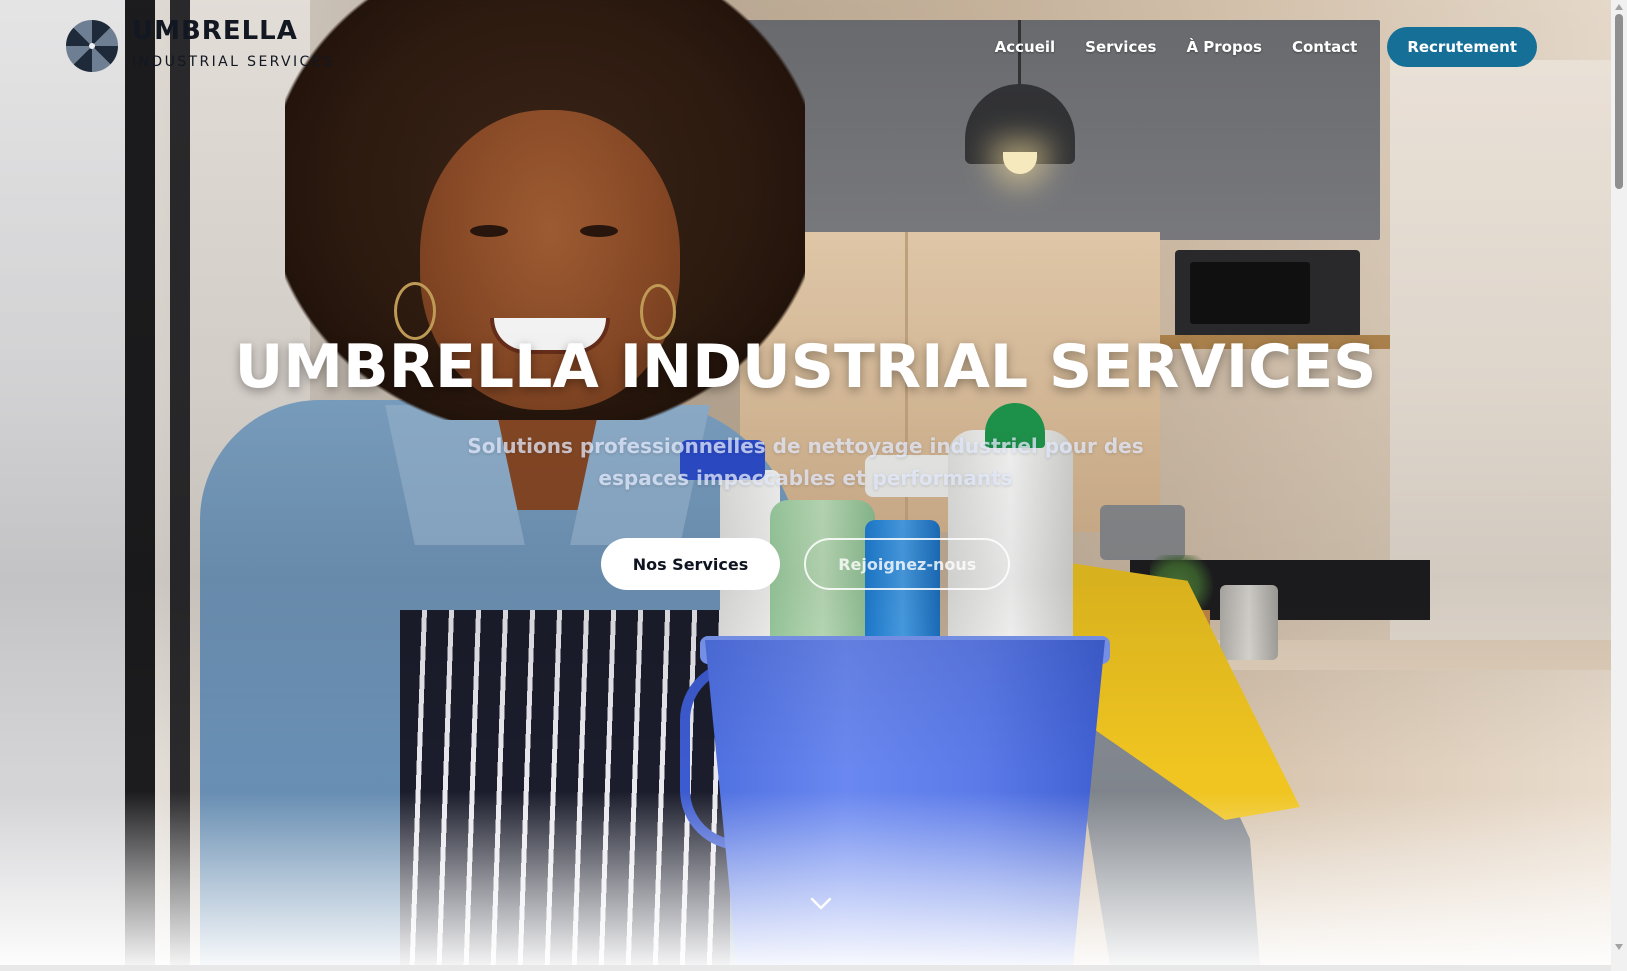 Image resolution: width=1627 pixels, height=971 pixels. What do you see at coordinates (1619, 947) in the screenshot?
I see `scroll-down-arrow-icon` at bounding box center [1619, 947].